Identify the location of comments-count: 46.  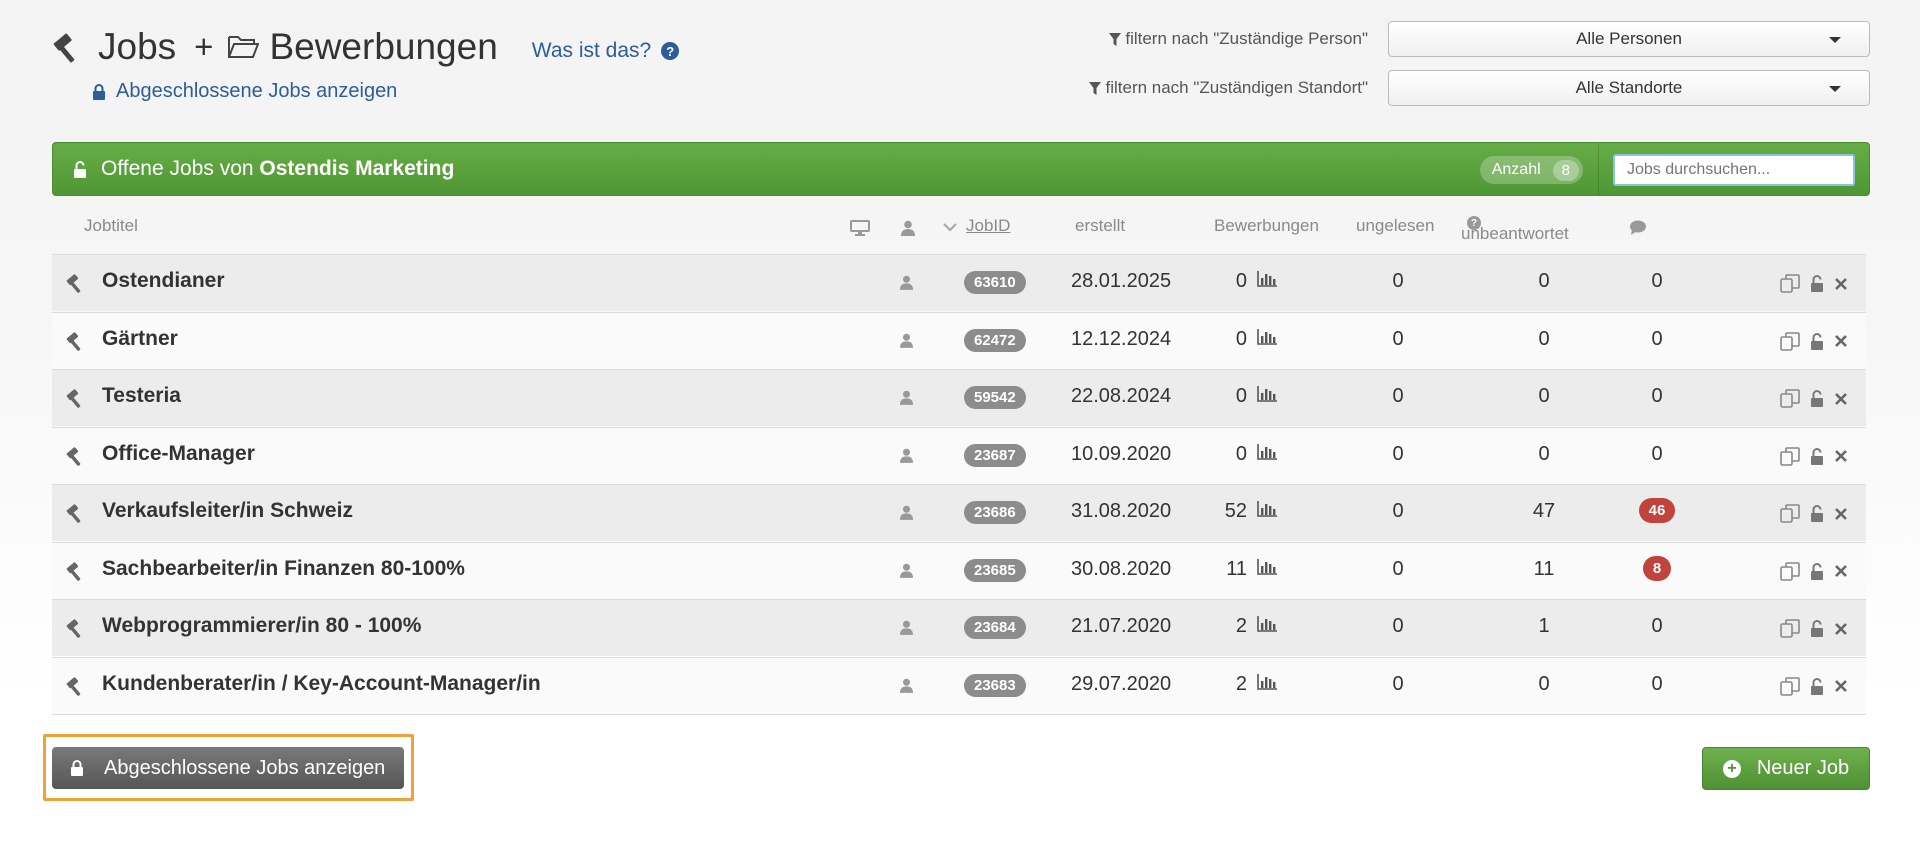
(1657, 511).